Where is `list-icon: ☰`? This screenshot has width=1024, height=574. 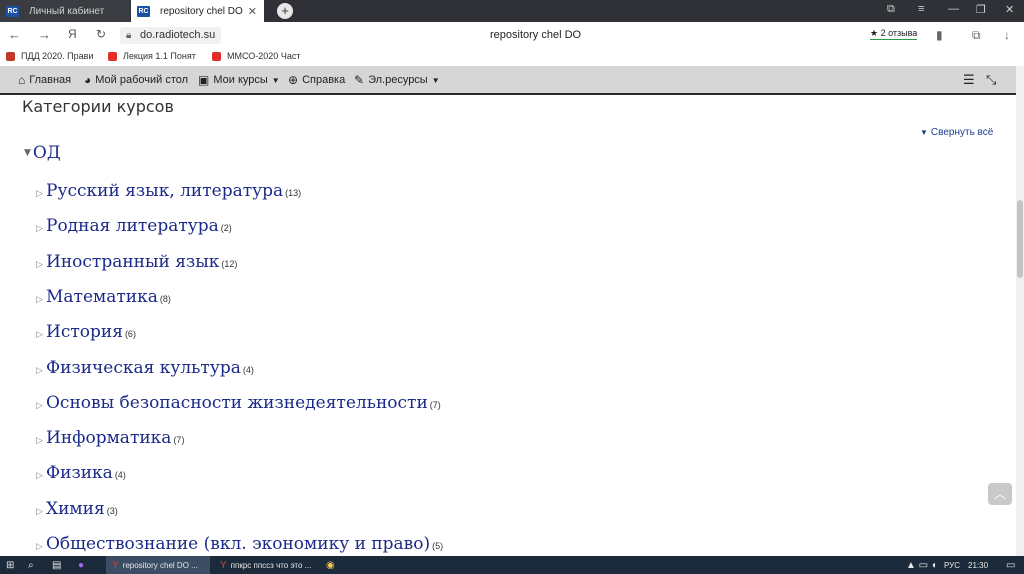 list-icon: ☰ is located at coordinates (969, 80).